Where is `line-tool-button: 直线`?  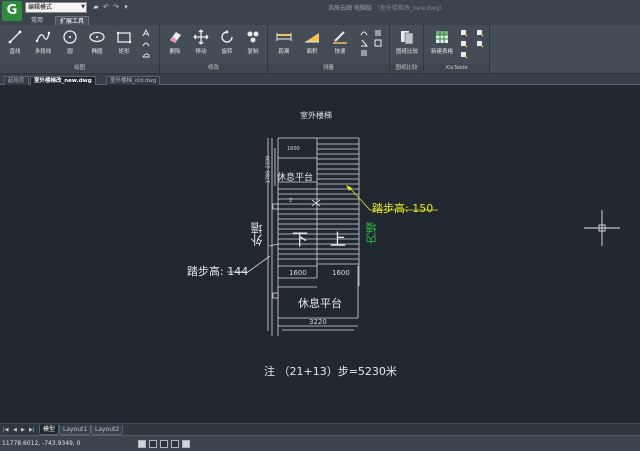
line-tool-button: 直线 is located at coordinates (15, 42).